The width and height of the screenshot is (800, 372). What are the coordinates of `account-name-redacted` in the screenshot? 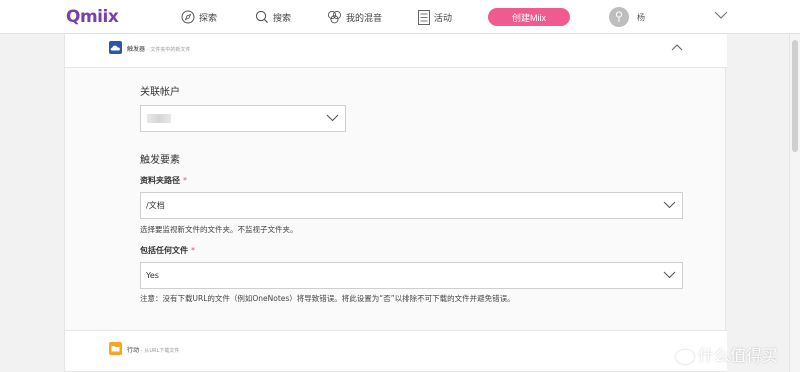 It's located at (159, 118).